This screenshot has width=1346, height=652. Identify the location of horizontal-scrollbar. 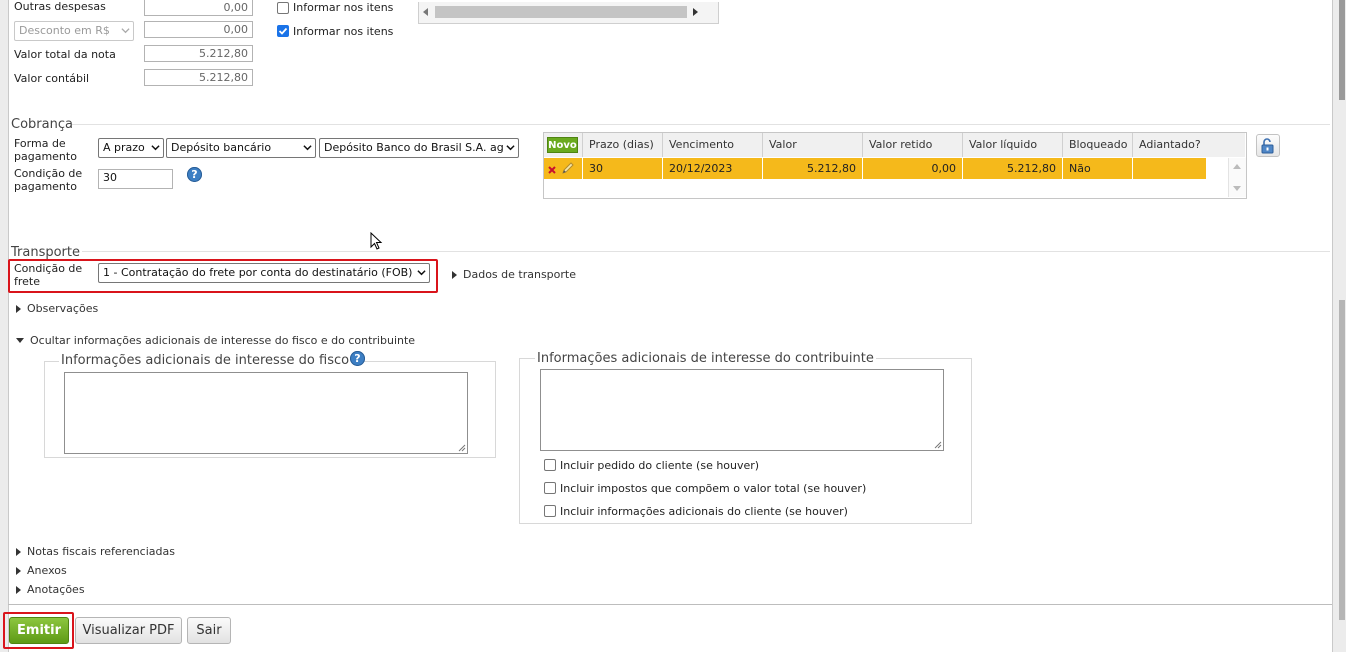
(568, 13).